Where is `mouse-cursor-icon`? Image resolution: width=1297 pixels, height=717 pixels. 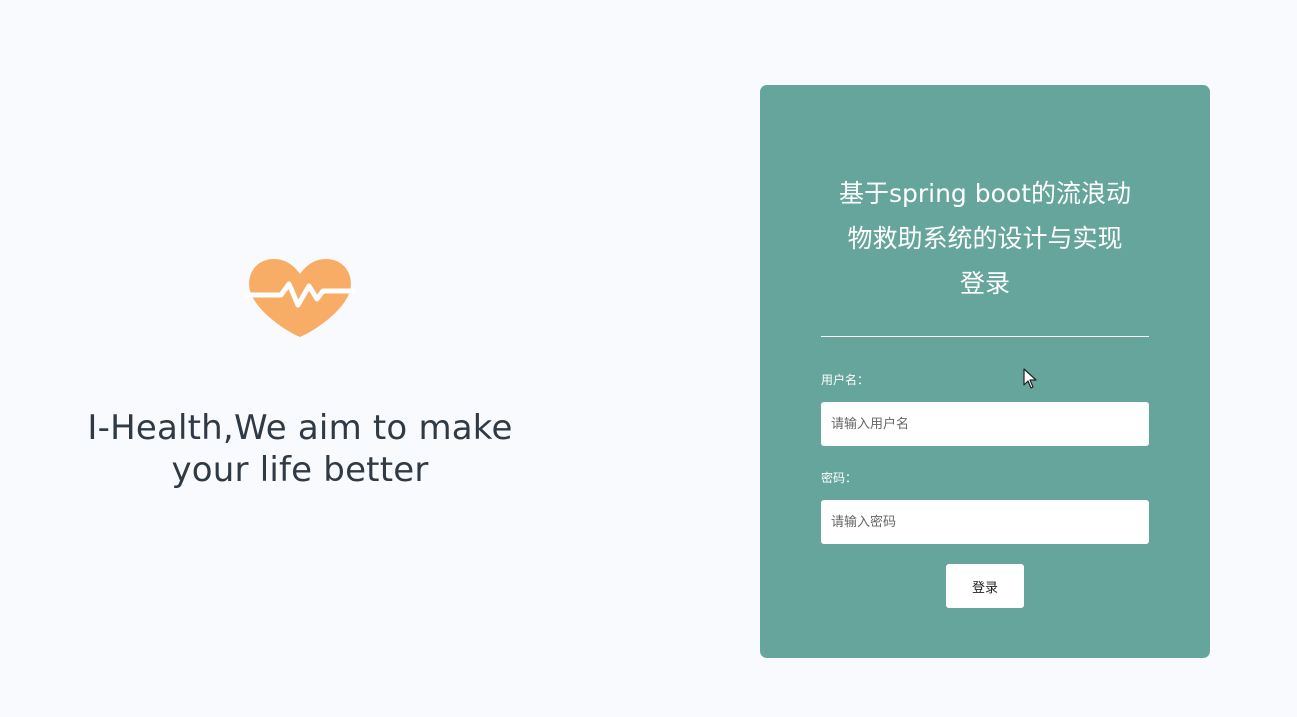 mouse-cursor-icon is located at coordinates (1030, 378).